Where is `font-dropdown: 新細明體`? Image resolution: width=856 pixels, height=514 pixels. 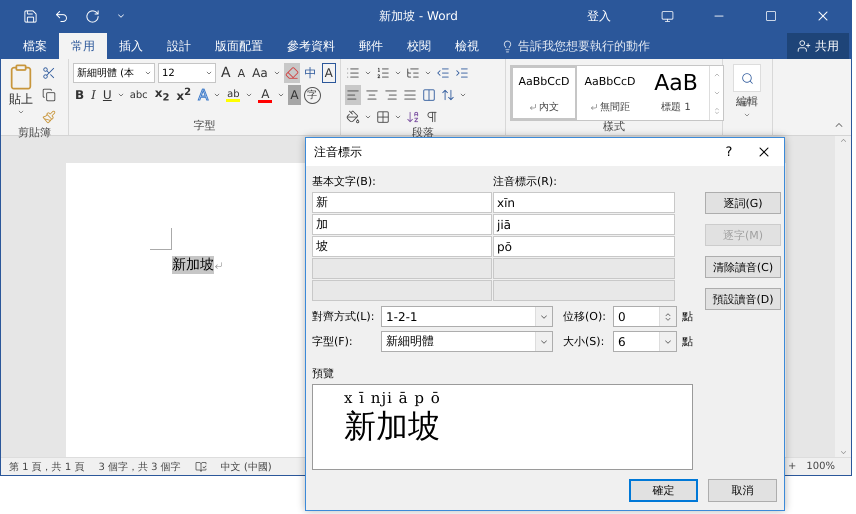 font-dropdown: 新細明體 is located at coordinates (467, 341).